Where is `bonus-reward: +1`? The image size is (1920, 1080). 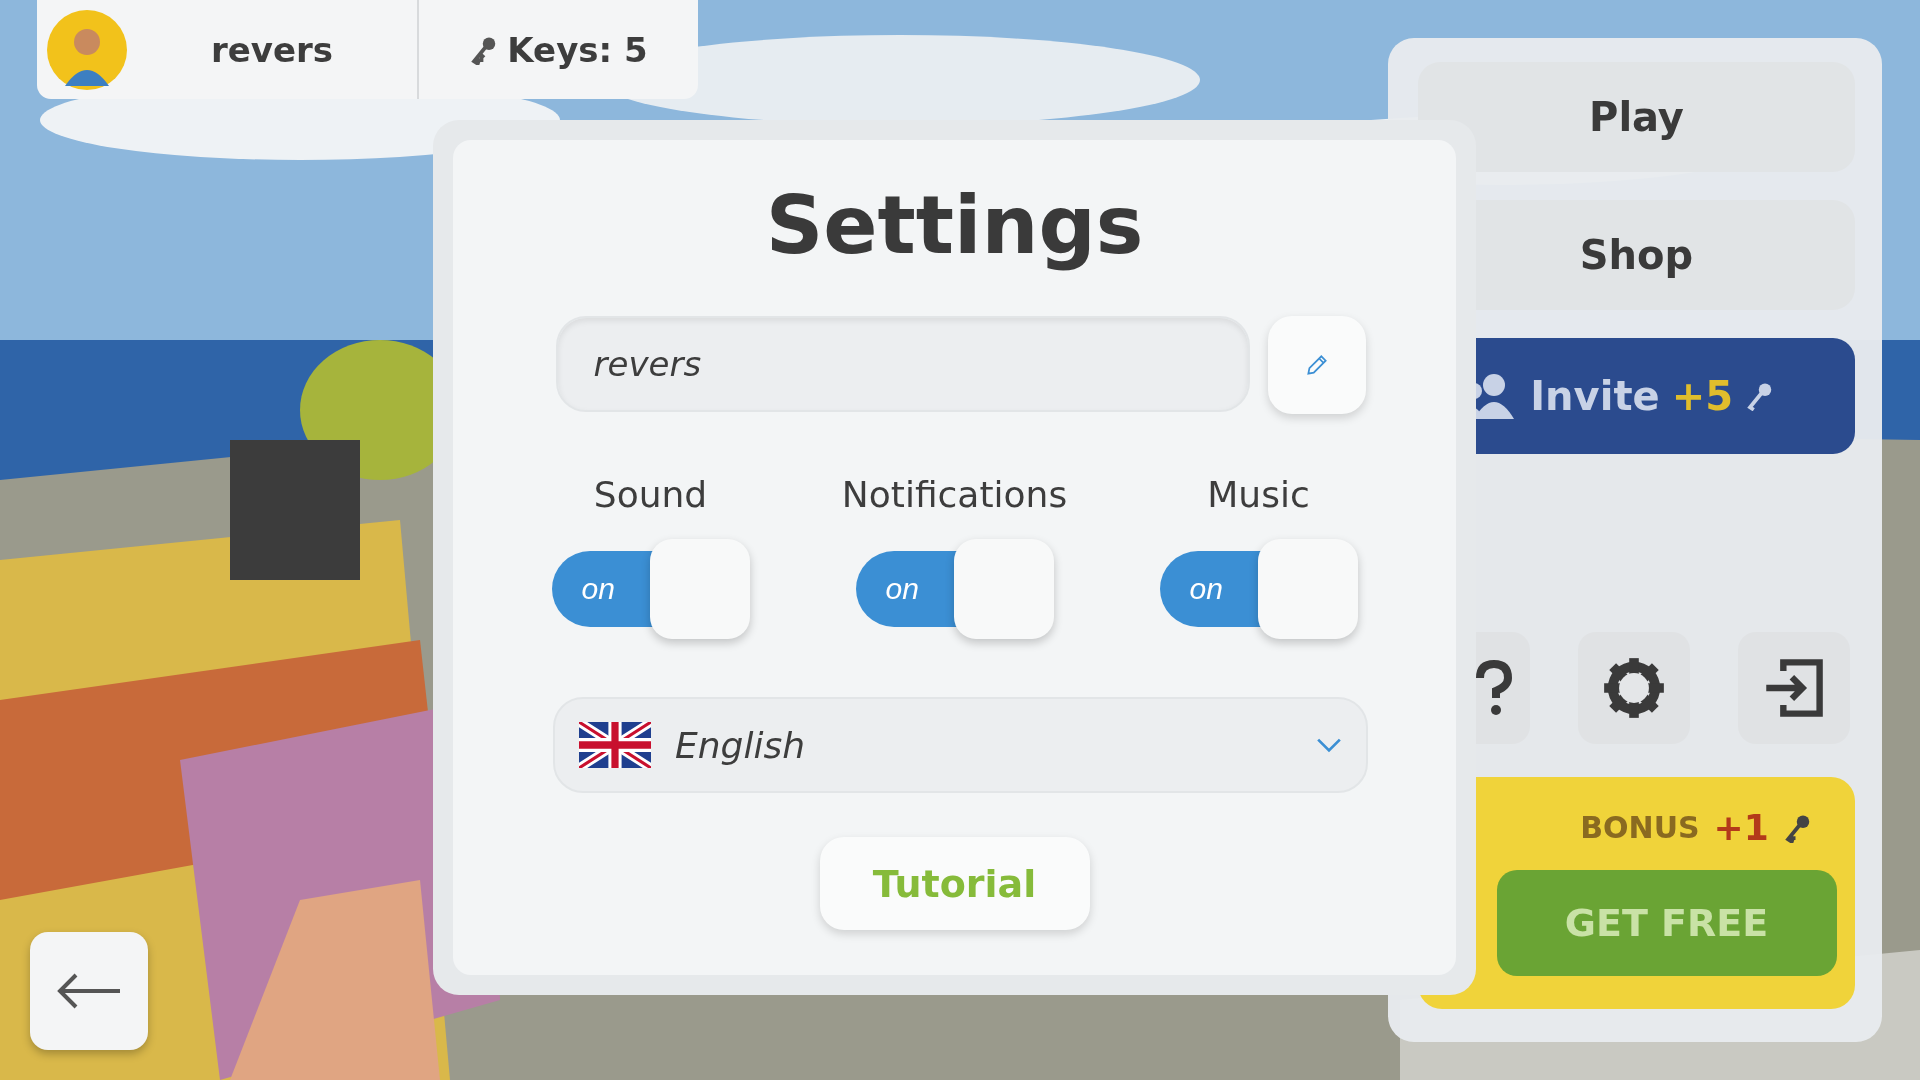 bonus-reward: +1 is located at coordinates (1741, 827).